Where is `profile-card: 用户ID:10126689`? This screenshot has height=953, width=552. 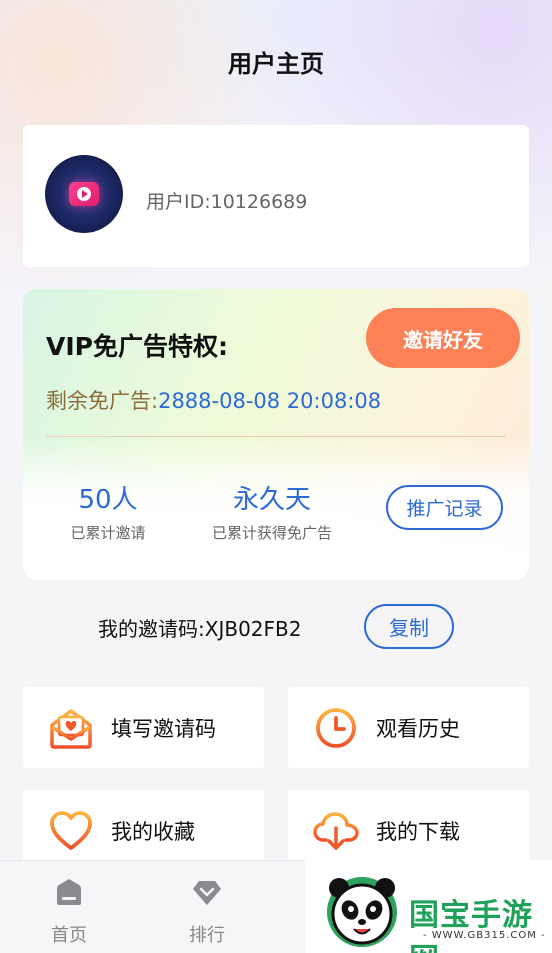 profile-card: 用户ID:10126689 is located at coordinates (276, 196).